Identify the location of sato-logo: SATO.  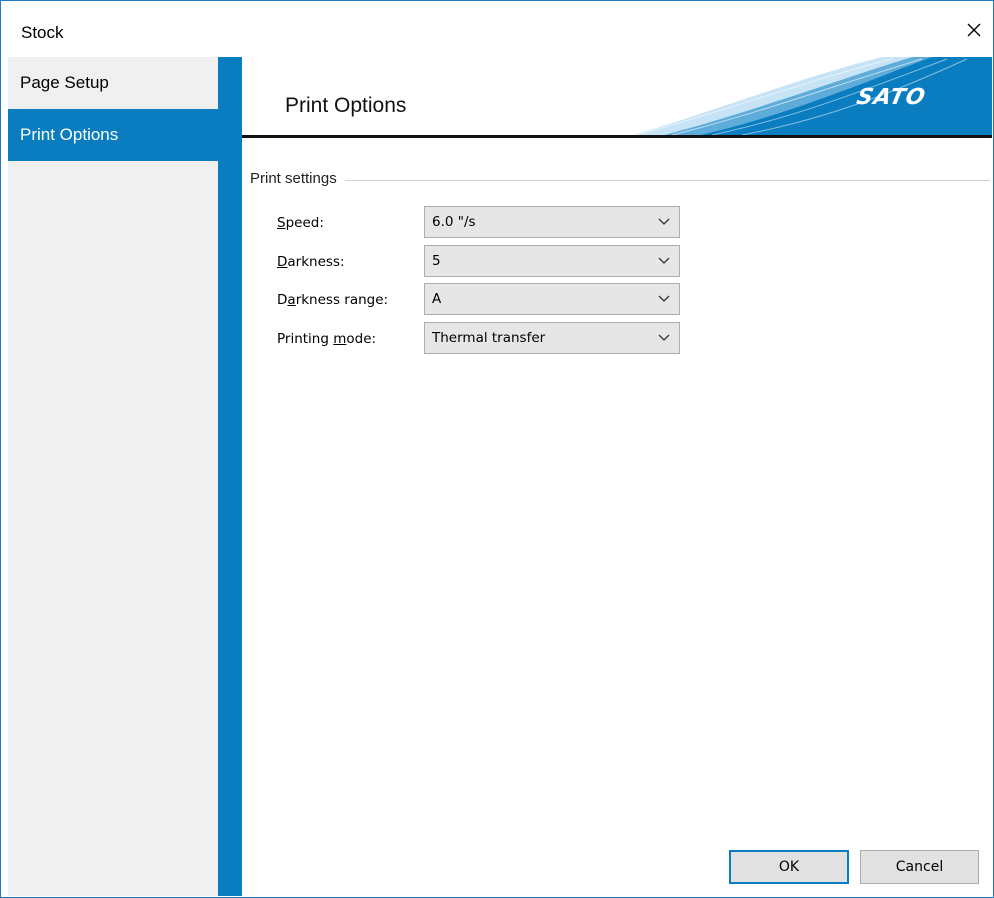
(891, 97).